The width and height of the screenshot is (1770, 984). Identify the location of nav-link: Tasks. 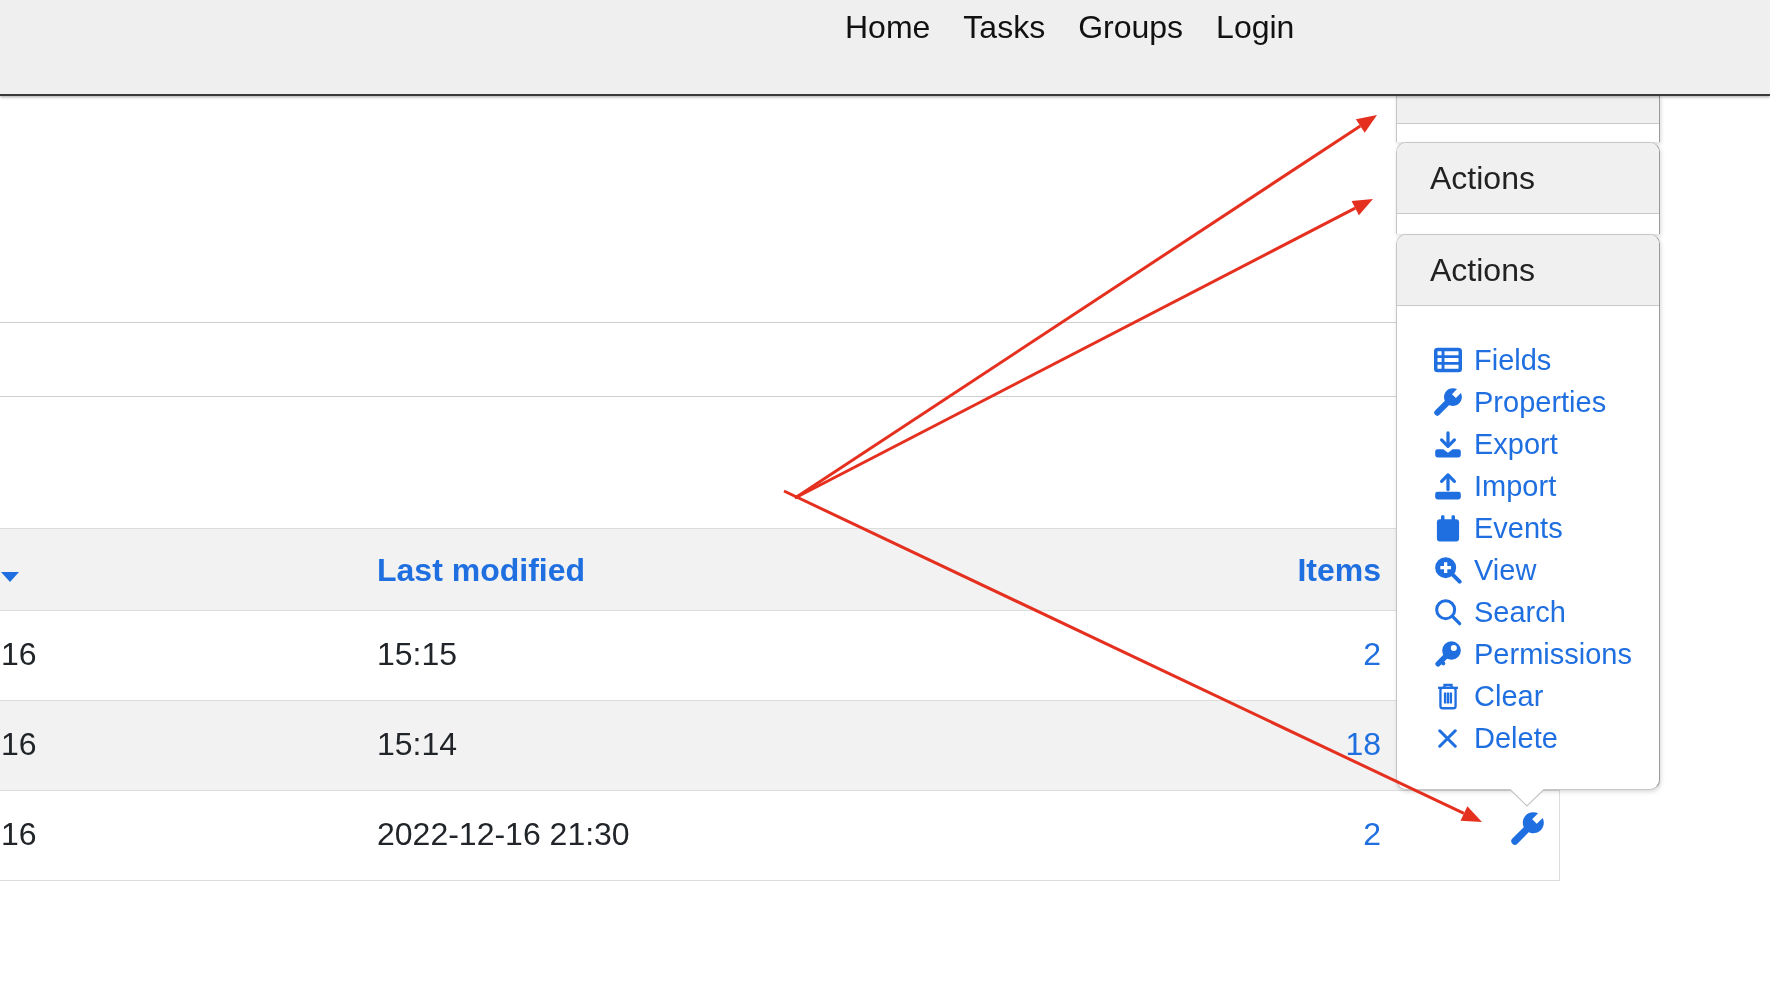
(1004, 27).